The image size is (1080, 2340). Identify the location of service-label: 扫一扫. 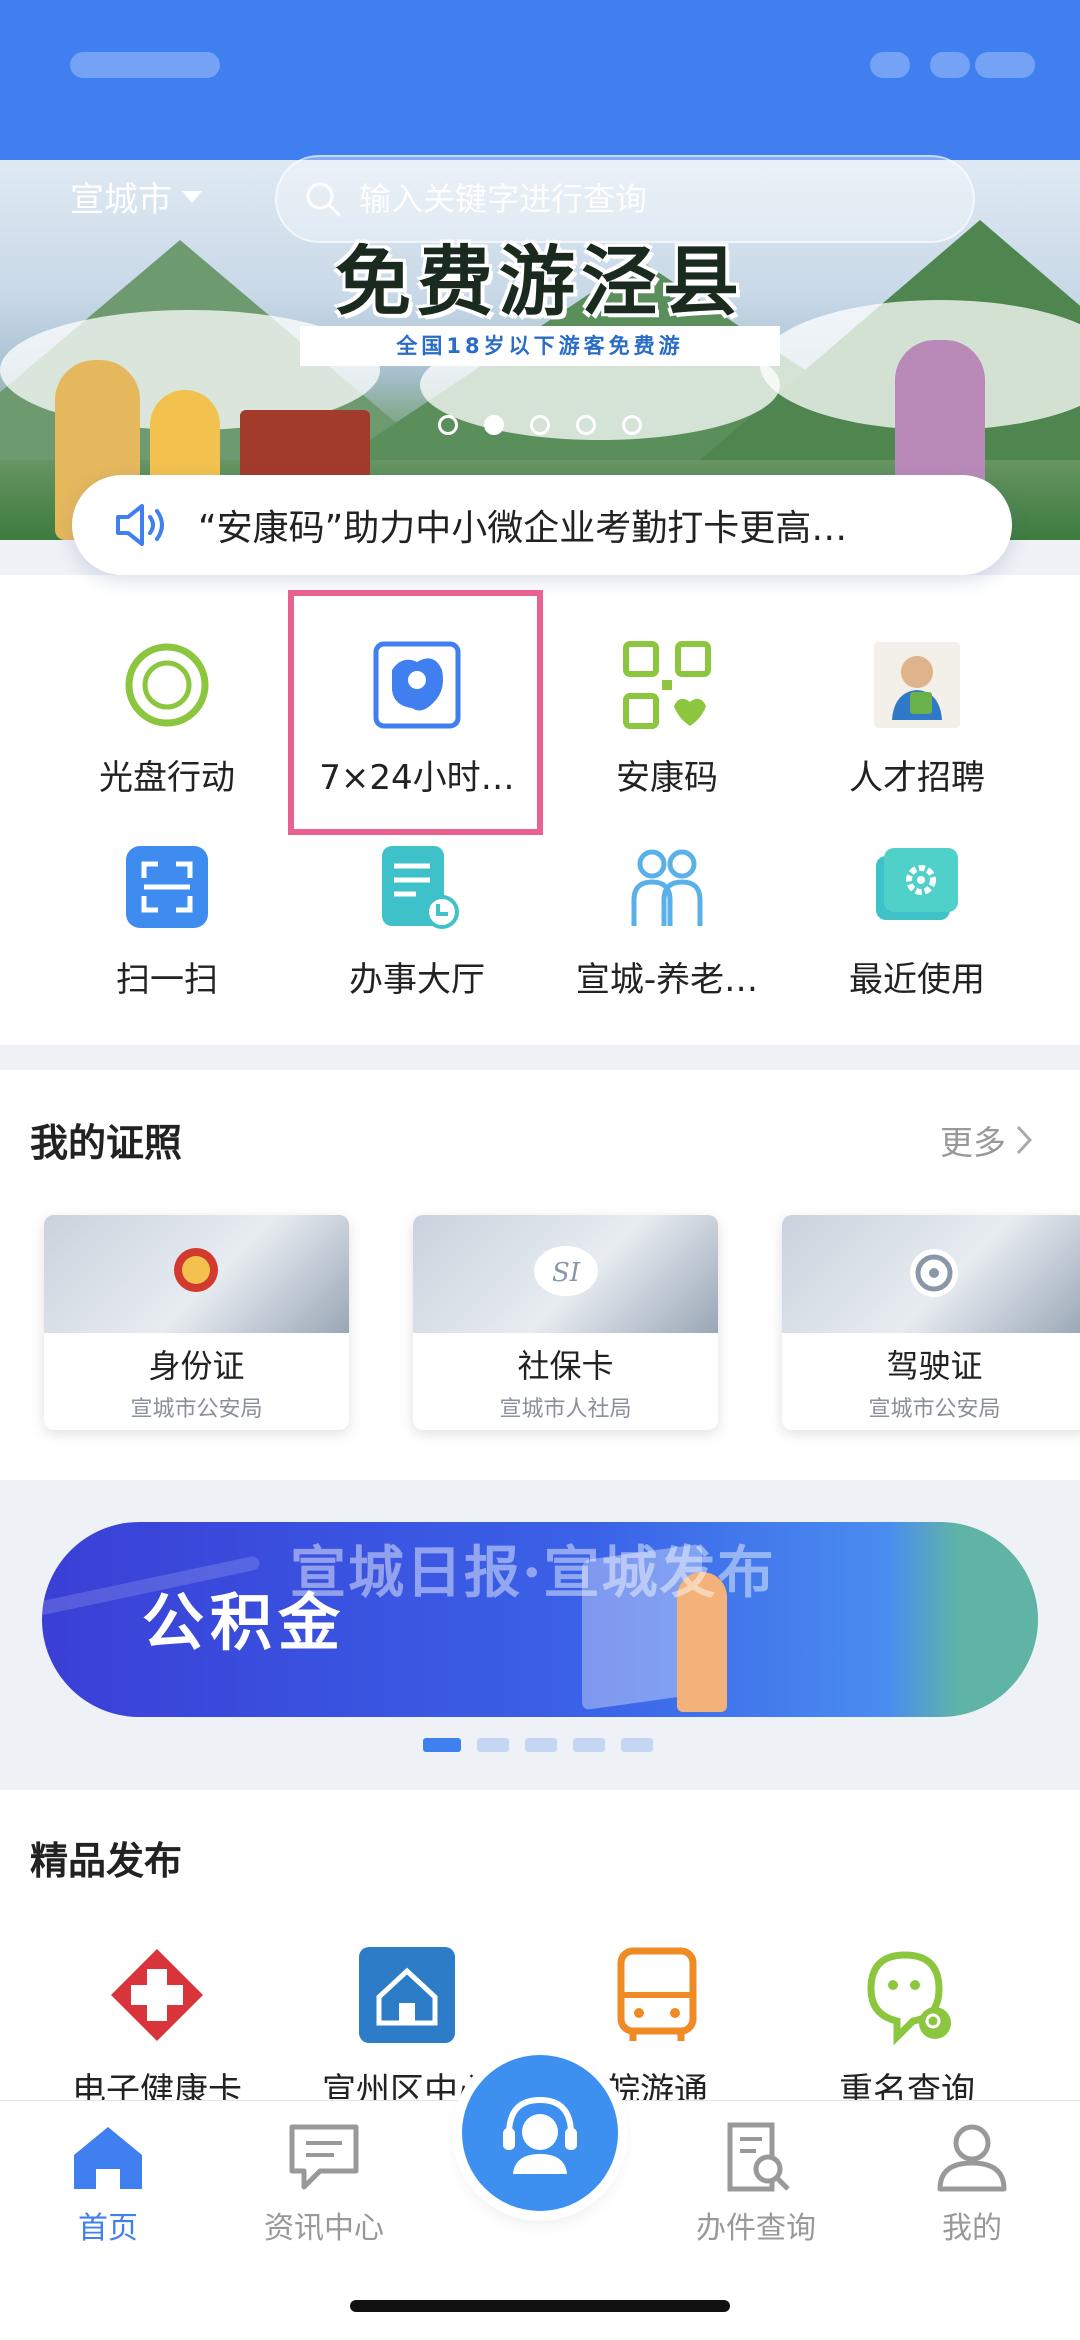
(167, 980).